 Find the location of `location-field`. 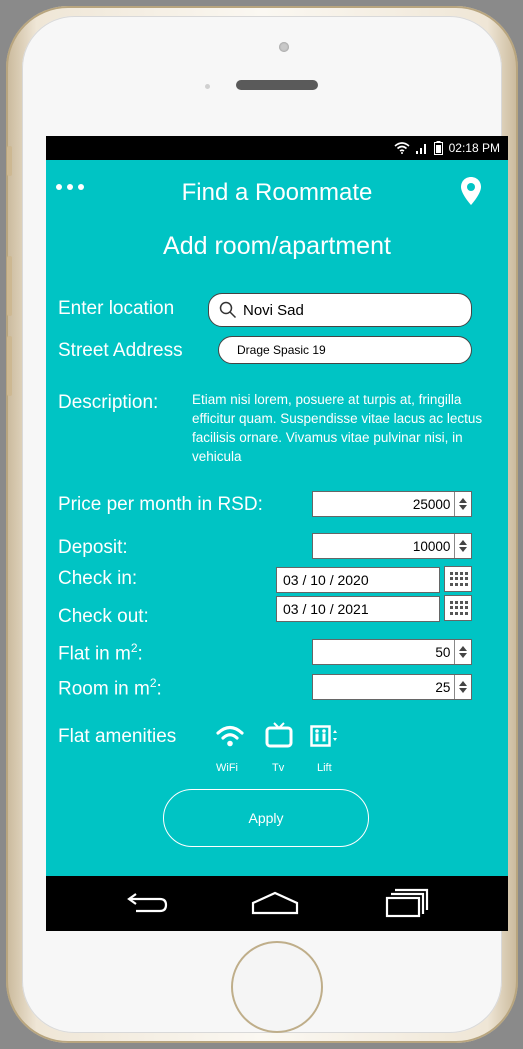

location-field is located at coordinates (340, 310).